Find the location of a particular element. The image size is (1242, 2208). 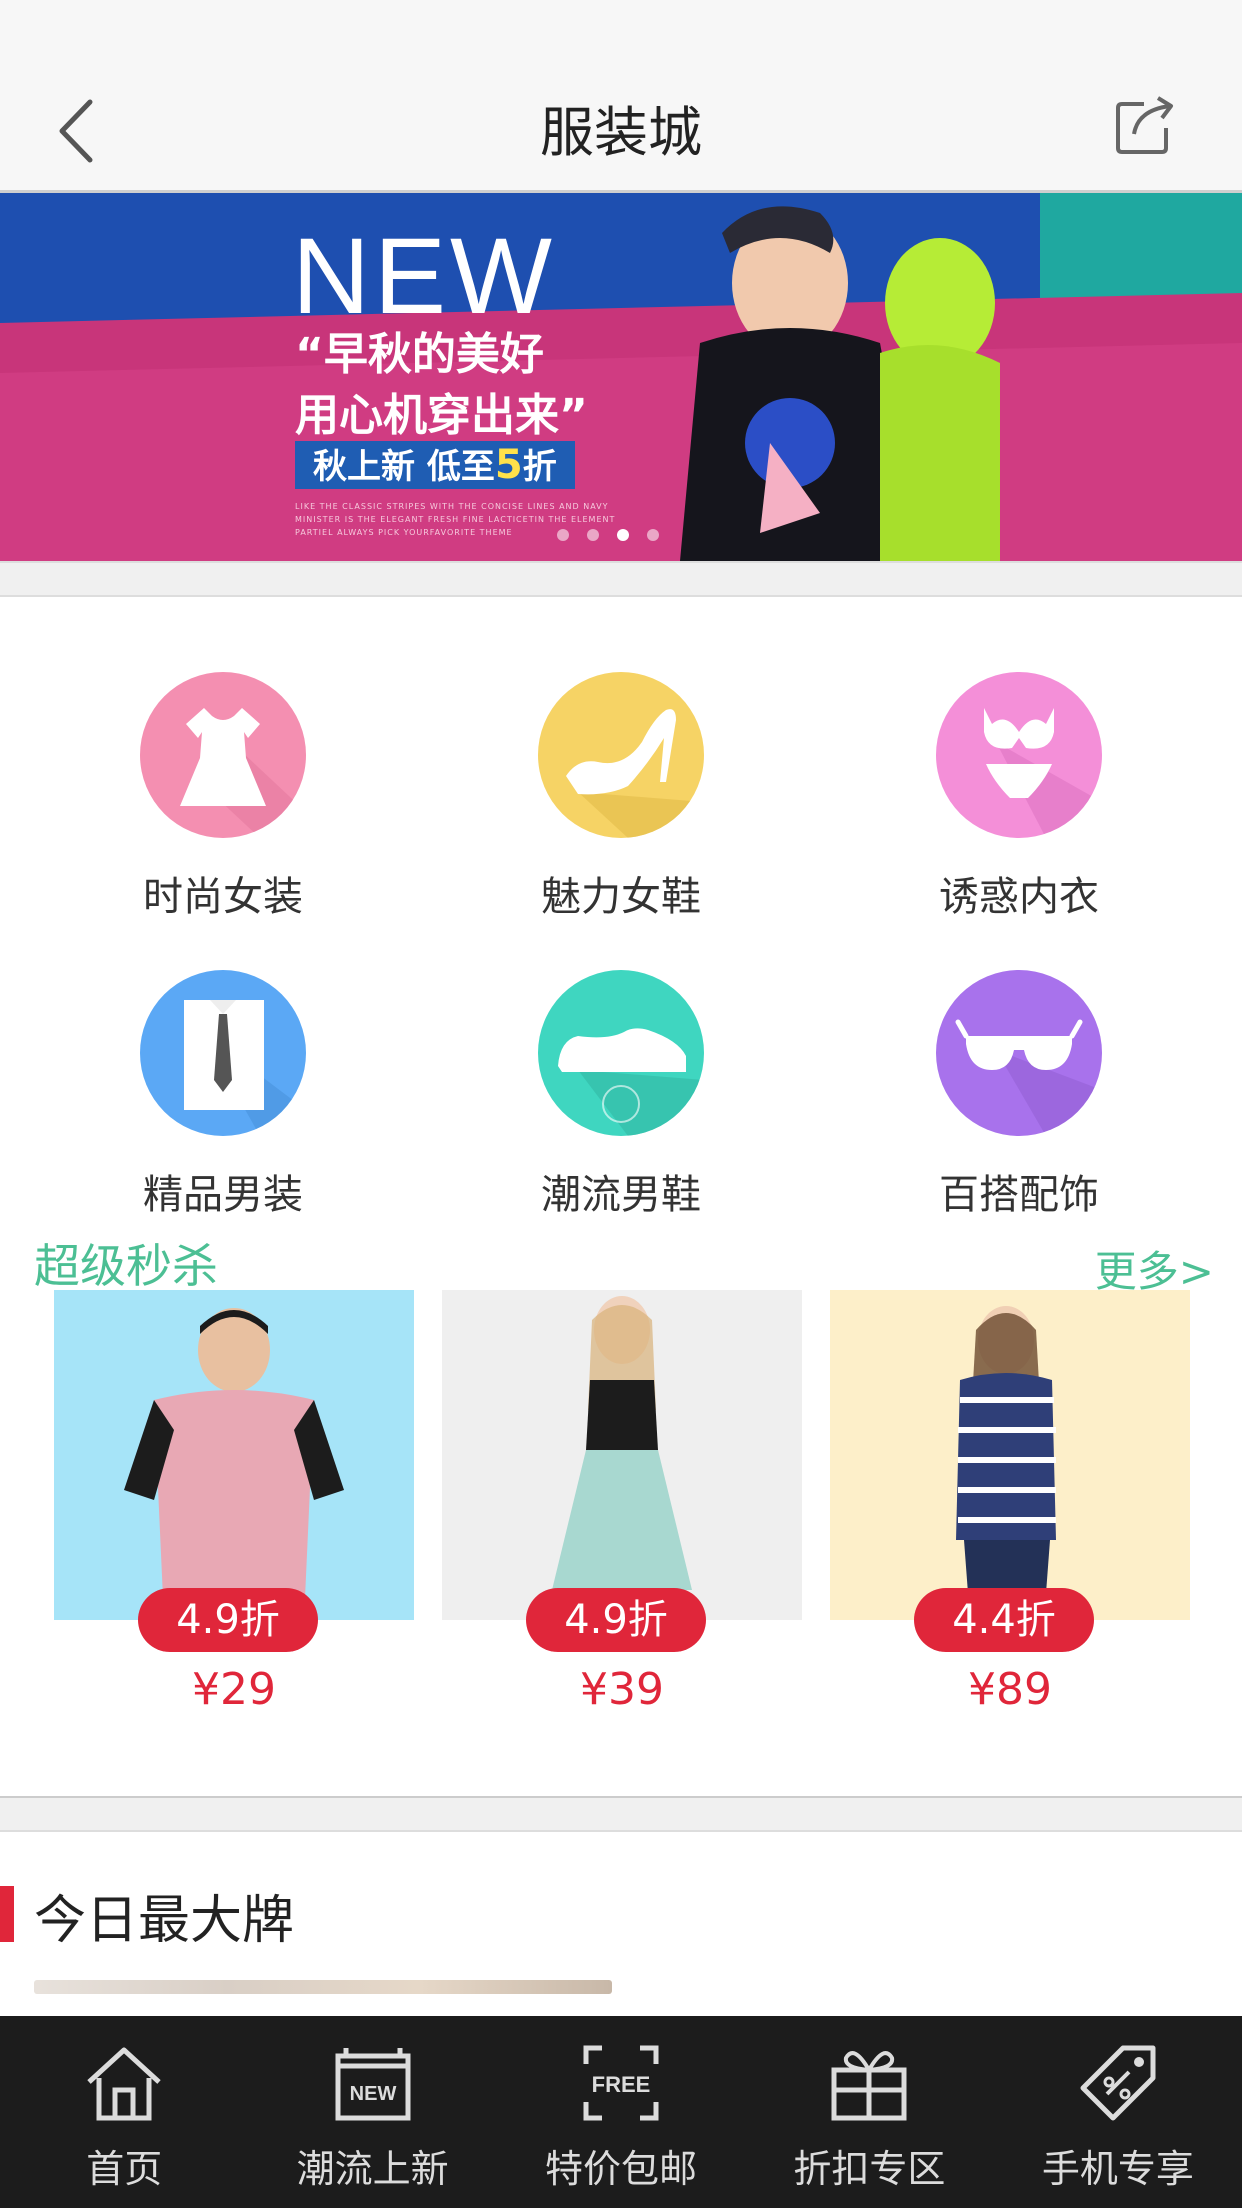

banner-line-2: 用心机穿出来” is located at coordinates (441, 415).